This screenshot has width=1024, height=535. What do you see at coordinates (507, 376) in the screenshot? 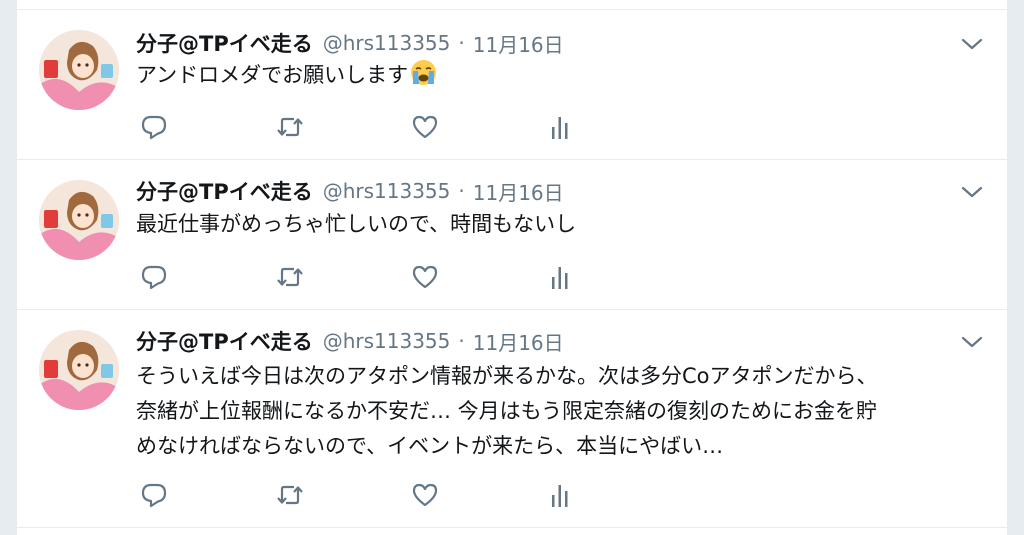
I see `tweet-text-line: そういえば今日は次のアタポン情報が来るかな。次は多分Coアタポンだから、` at bounding box center [507, 376].